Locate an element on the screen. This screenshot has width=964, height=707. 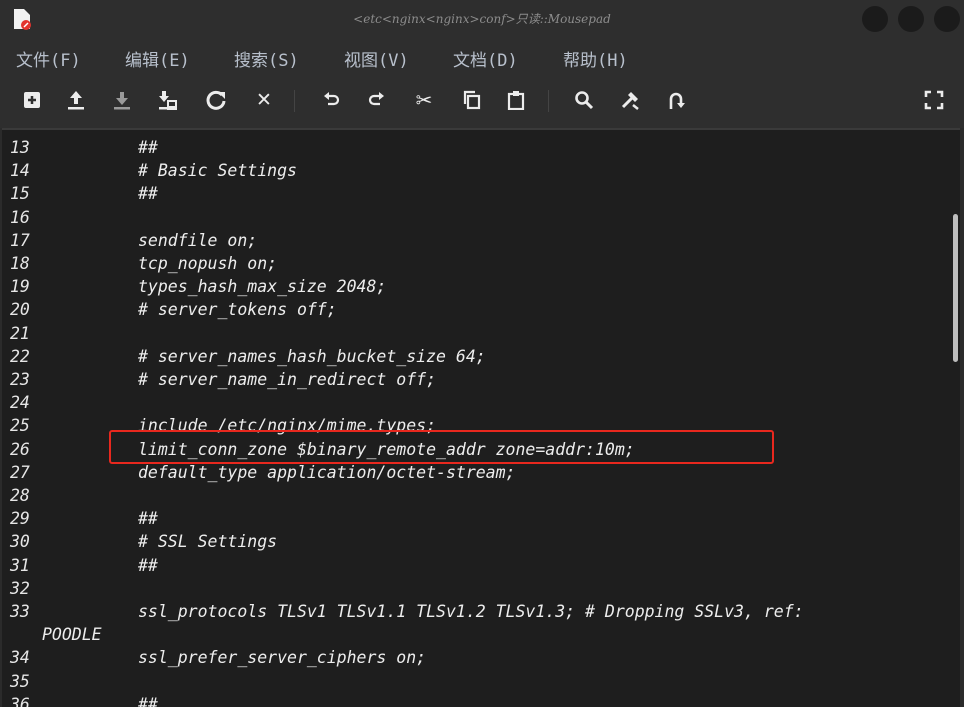
line-number: 20 is located at coordinates (20, 310).